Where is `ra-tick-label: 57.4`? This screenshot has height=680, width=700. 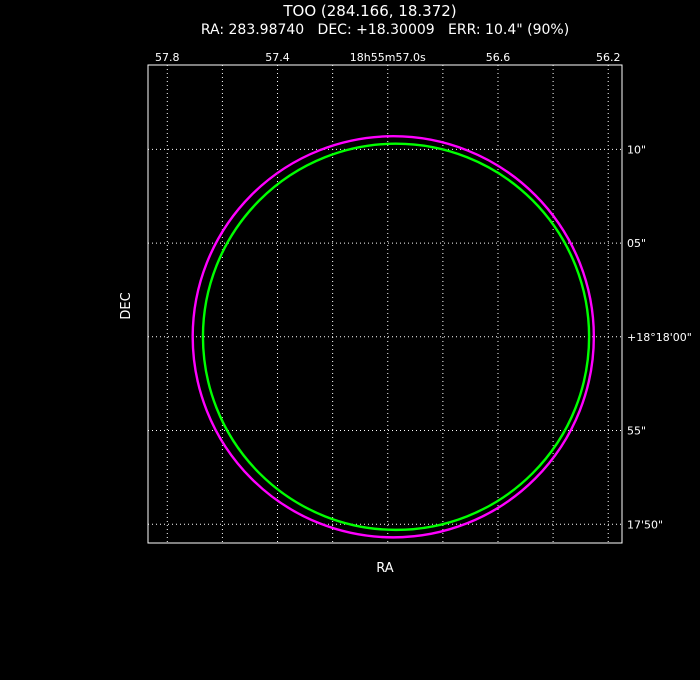
ra-tick-label: 57.4 is located at coordinates (277, 57).